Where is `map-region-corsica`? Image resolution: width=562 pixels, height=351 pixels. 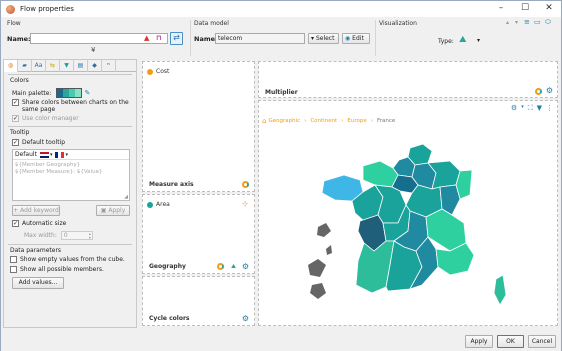
map-region-corsica is located at coordinates (500, 290).